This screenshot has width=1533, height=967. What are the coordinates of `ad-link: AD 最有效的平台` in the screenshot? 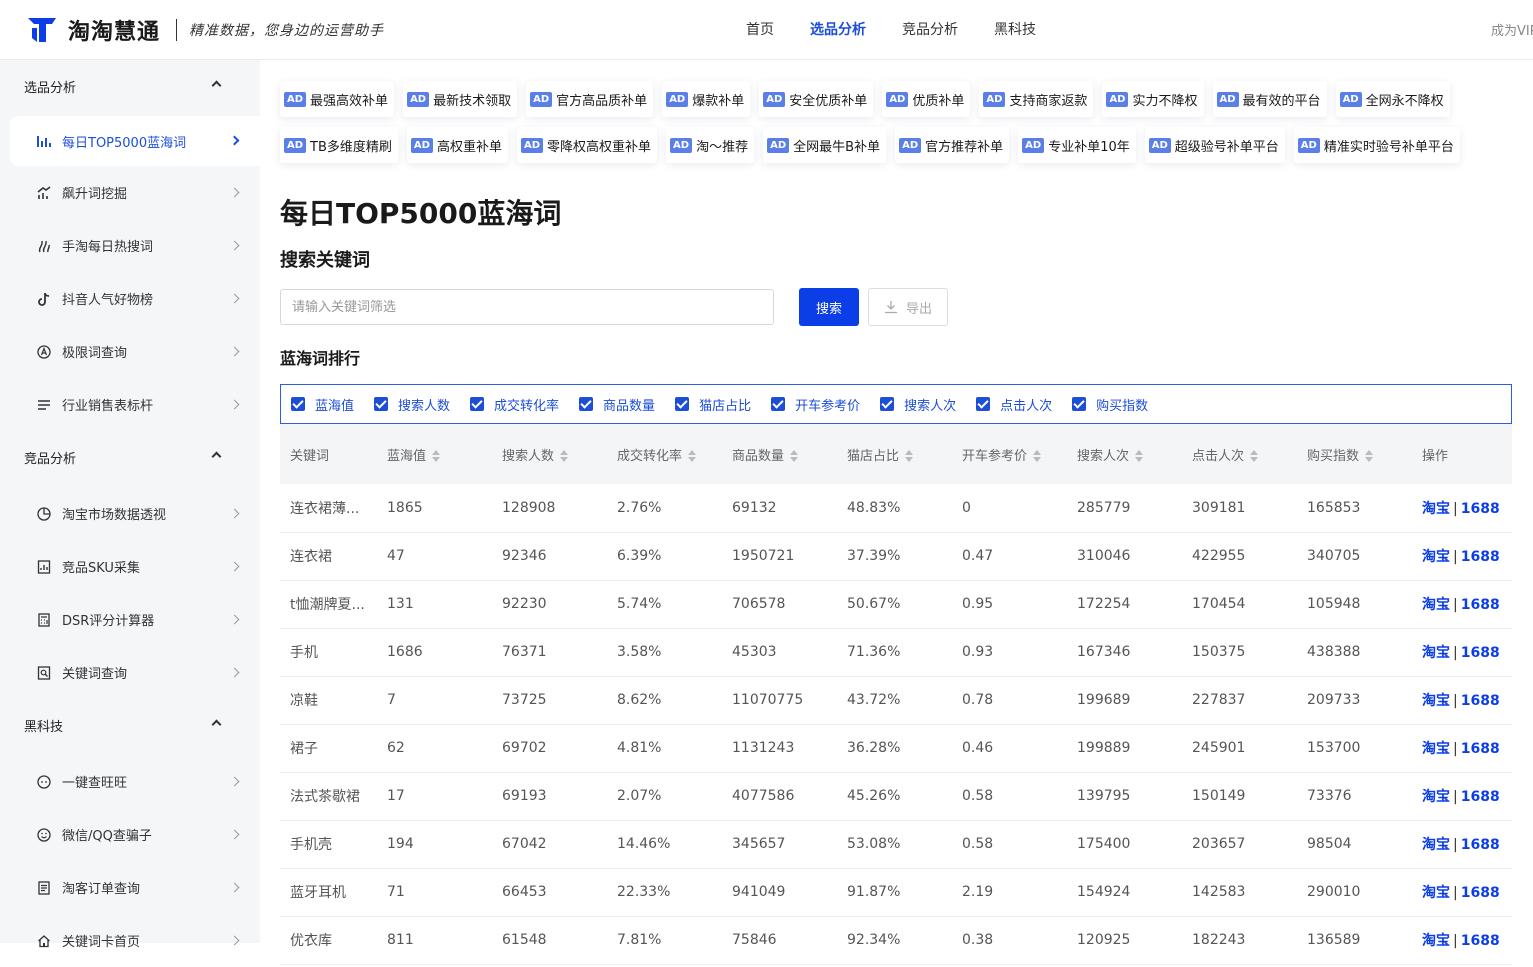 It's located at (1269, 99).